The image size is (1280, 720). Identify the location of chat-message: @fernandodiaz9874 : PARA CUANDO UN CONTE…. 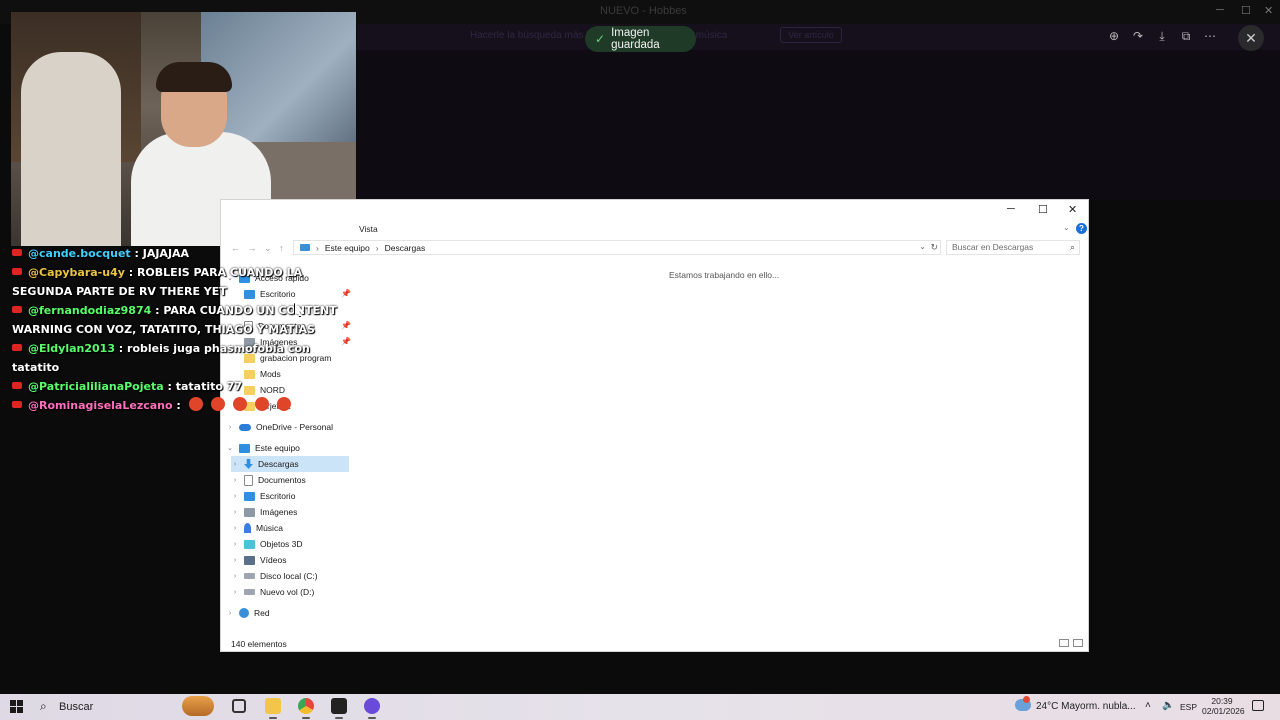
(177, 320).